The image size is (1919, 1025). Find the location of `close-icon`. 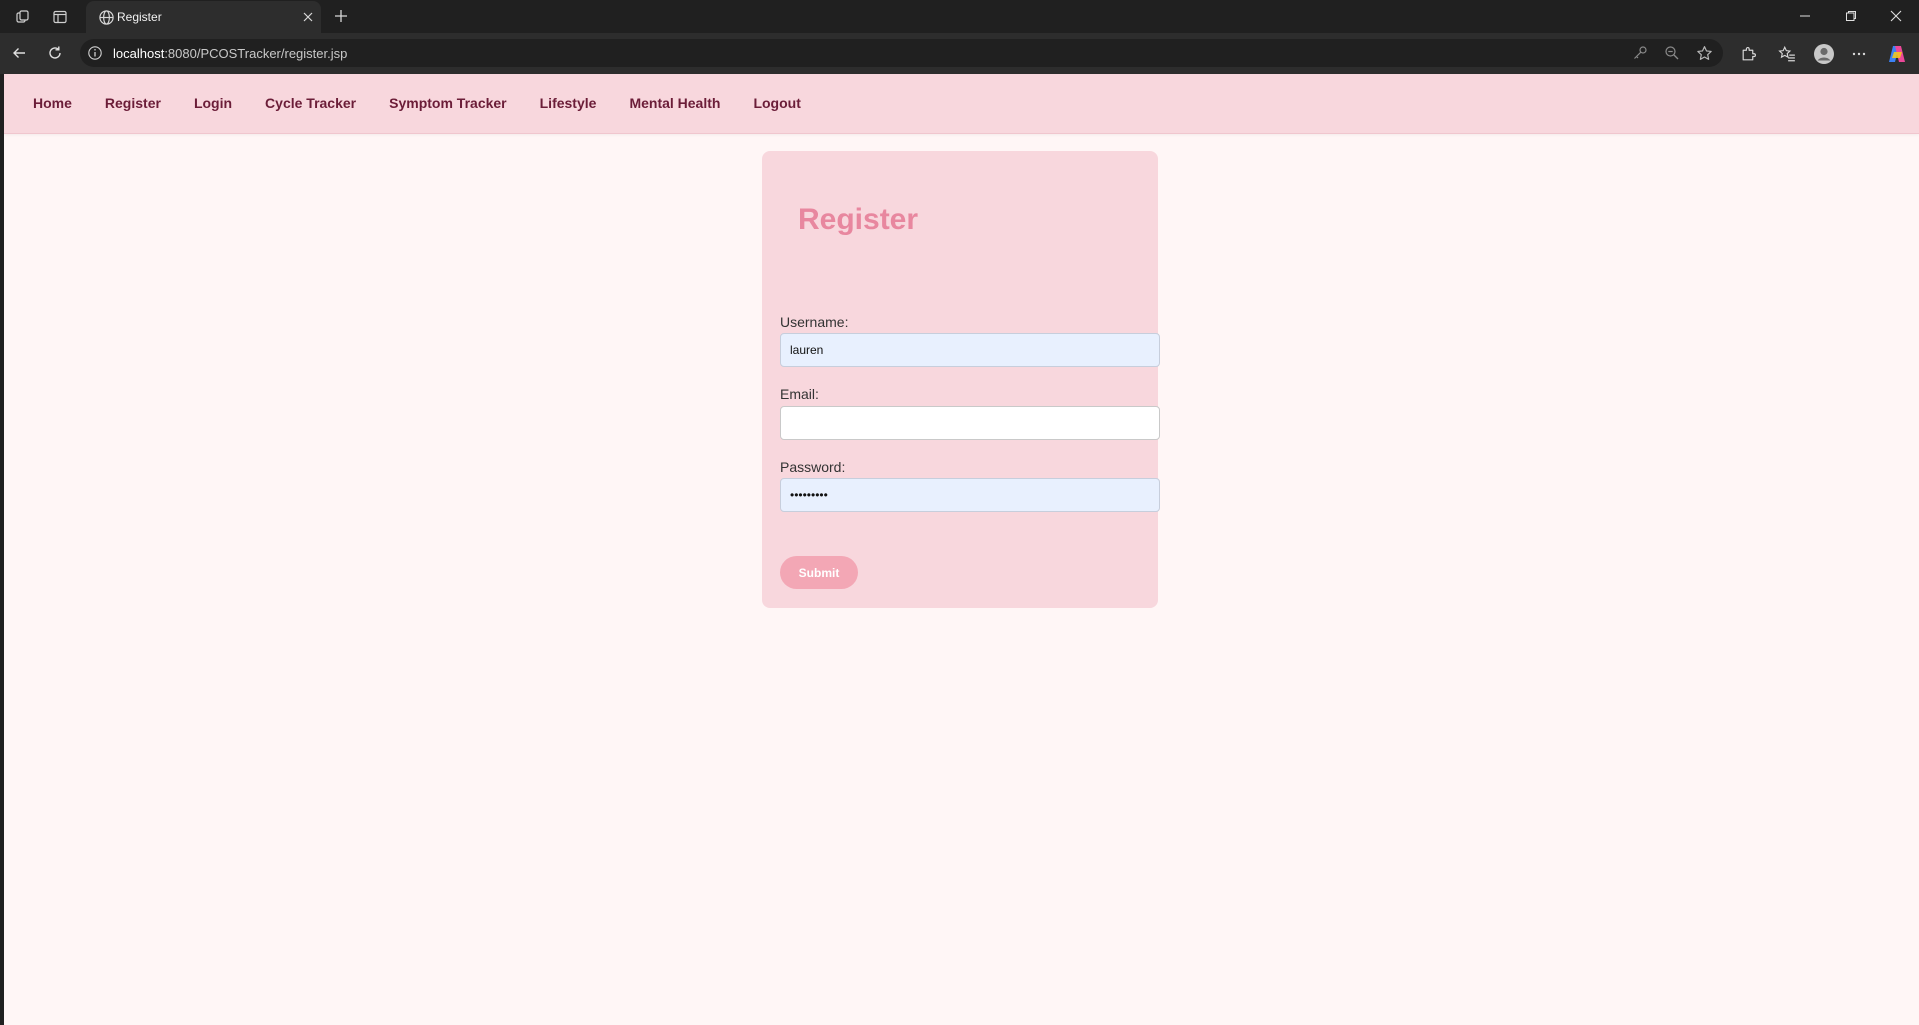

close-icon is located at coordinates (308, 17).